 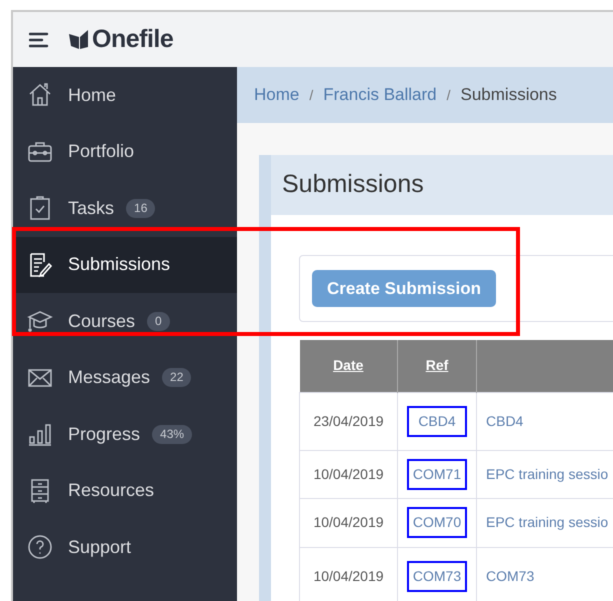 I want to click on date-cell: 23/04/2019, so click(x=349, y=421).